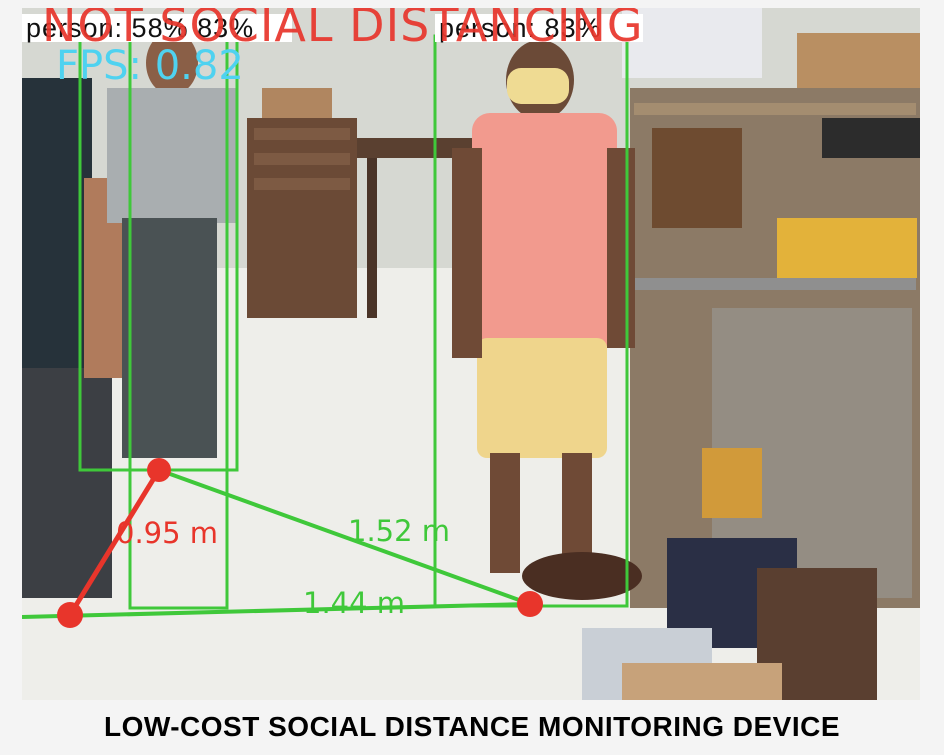 This screenshot has width=944, height=755. I want to click on person-right-shorts, so click(542, 398).